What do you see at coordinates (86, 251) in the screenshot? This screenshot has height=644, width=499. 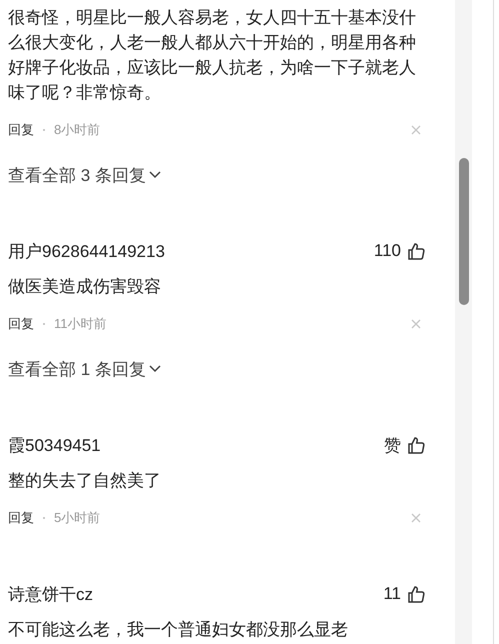 I see `username: 用户9628644149213` at bounding box center [86, 251].